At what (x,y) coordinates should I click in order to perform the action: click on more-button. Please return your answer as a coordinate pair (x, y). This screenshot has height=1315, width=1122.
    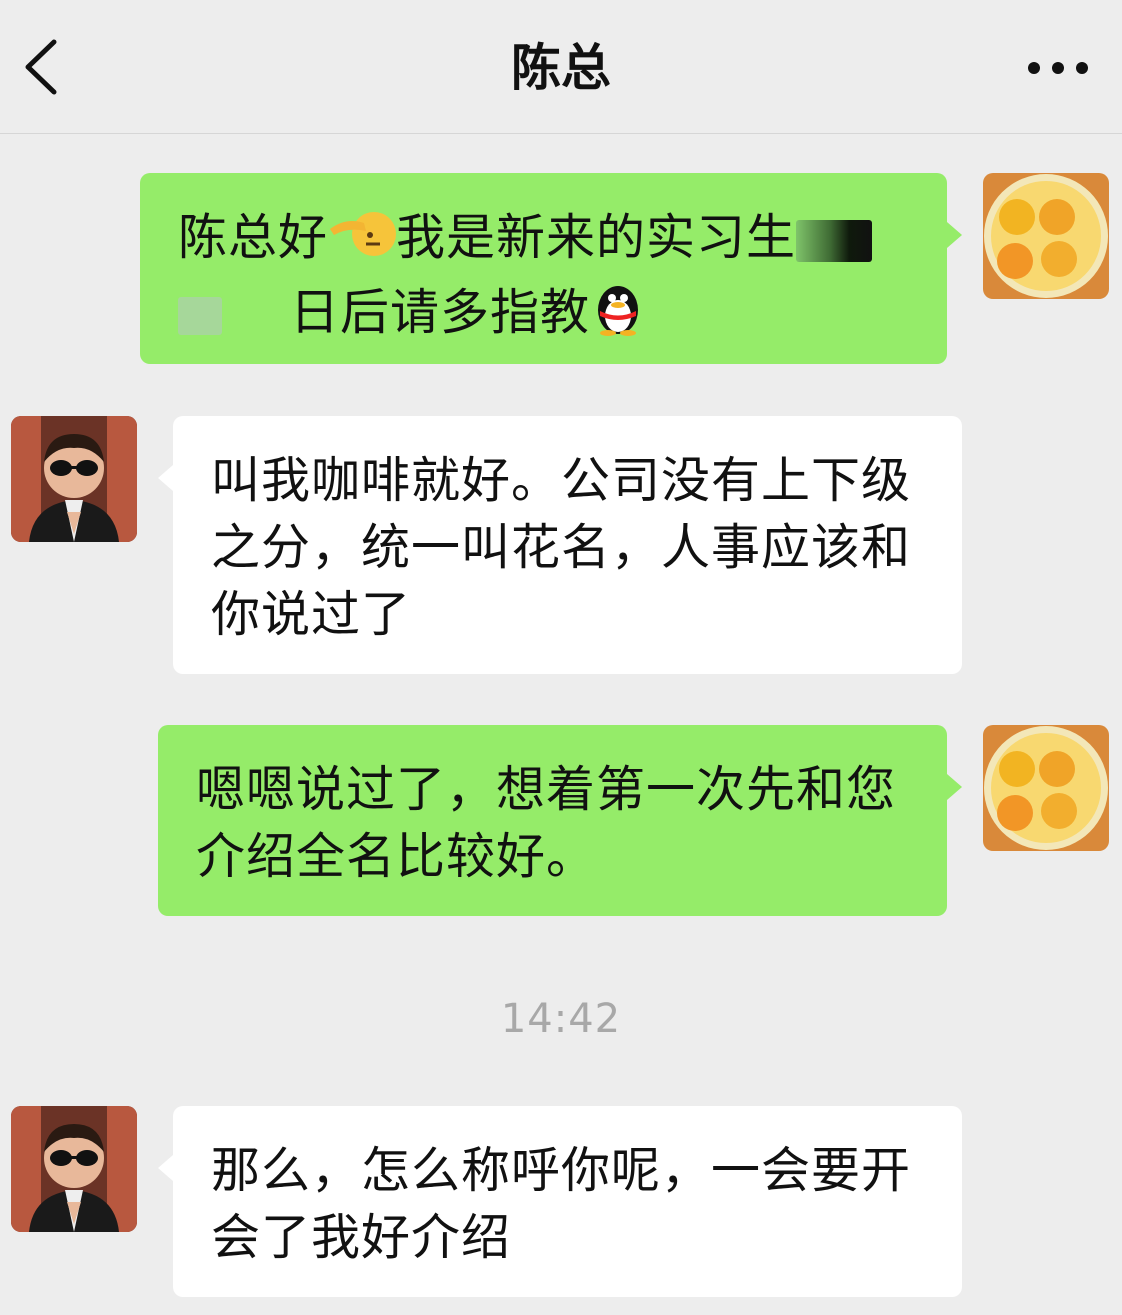
    Looking at the image, I should click on (1058, 68).